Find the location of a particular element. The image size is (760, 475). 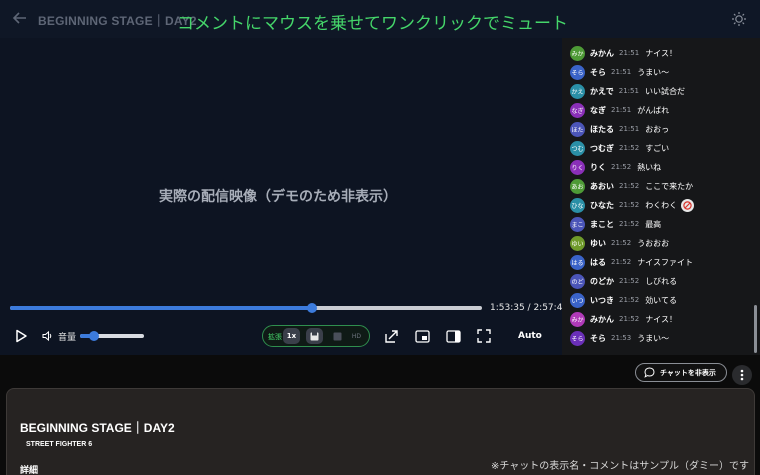

play-icon is located at coordinates (21, 336).